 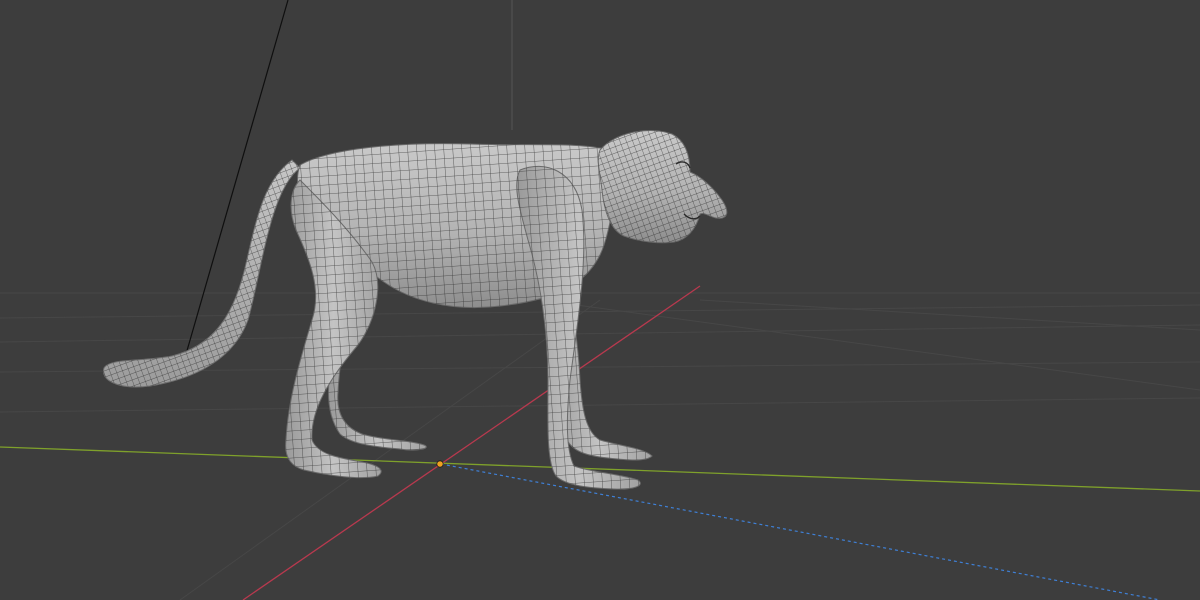 What do you see at coordinates (800, 531) in the screenshot?
I see `z-axis-line` at bounding box center [800, 531].